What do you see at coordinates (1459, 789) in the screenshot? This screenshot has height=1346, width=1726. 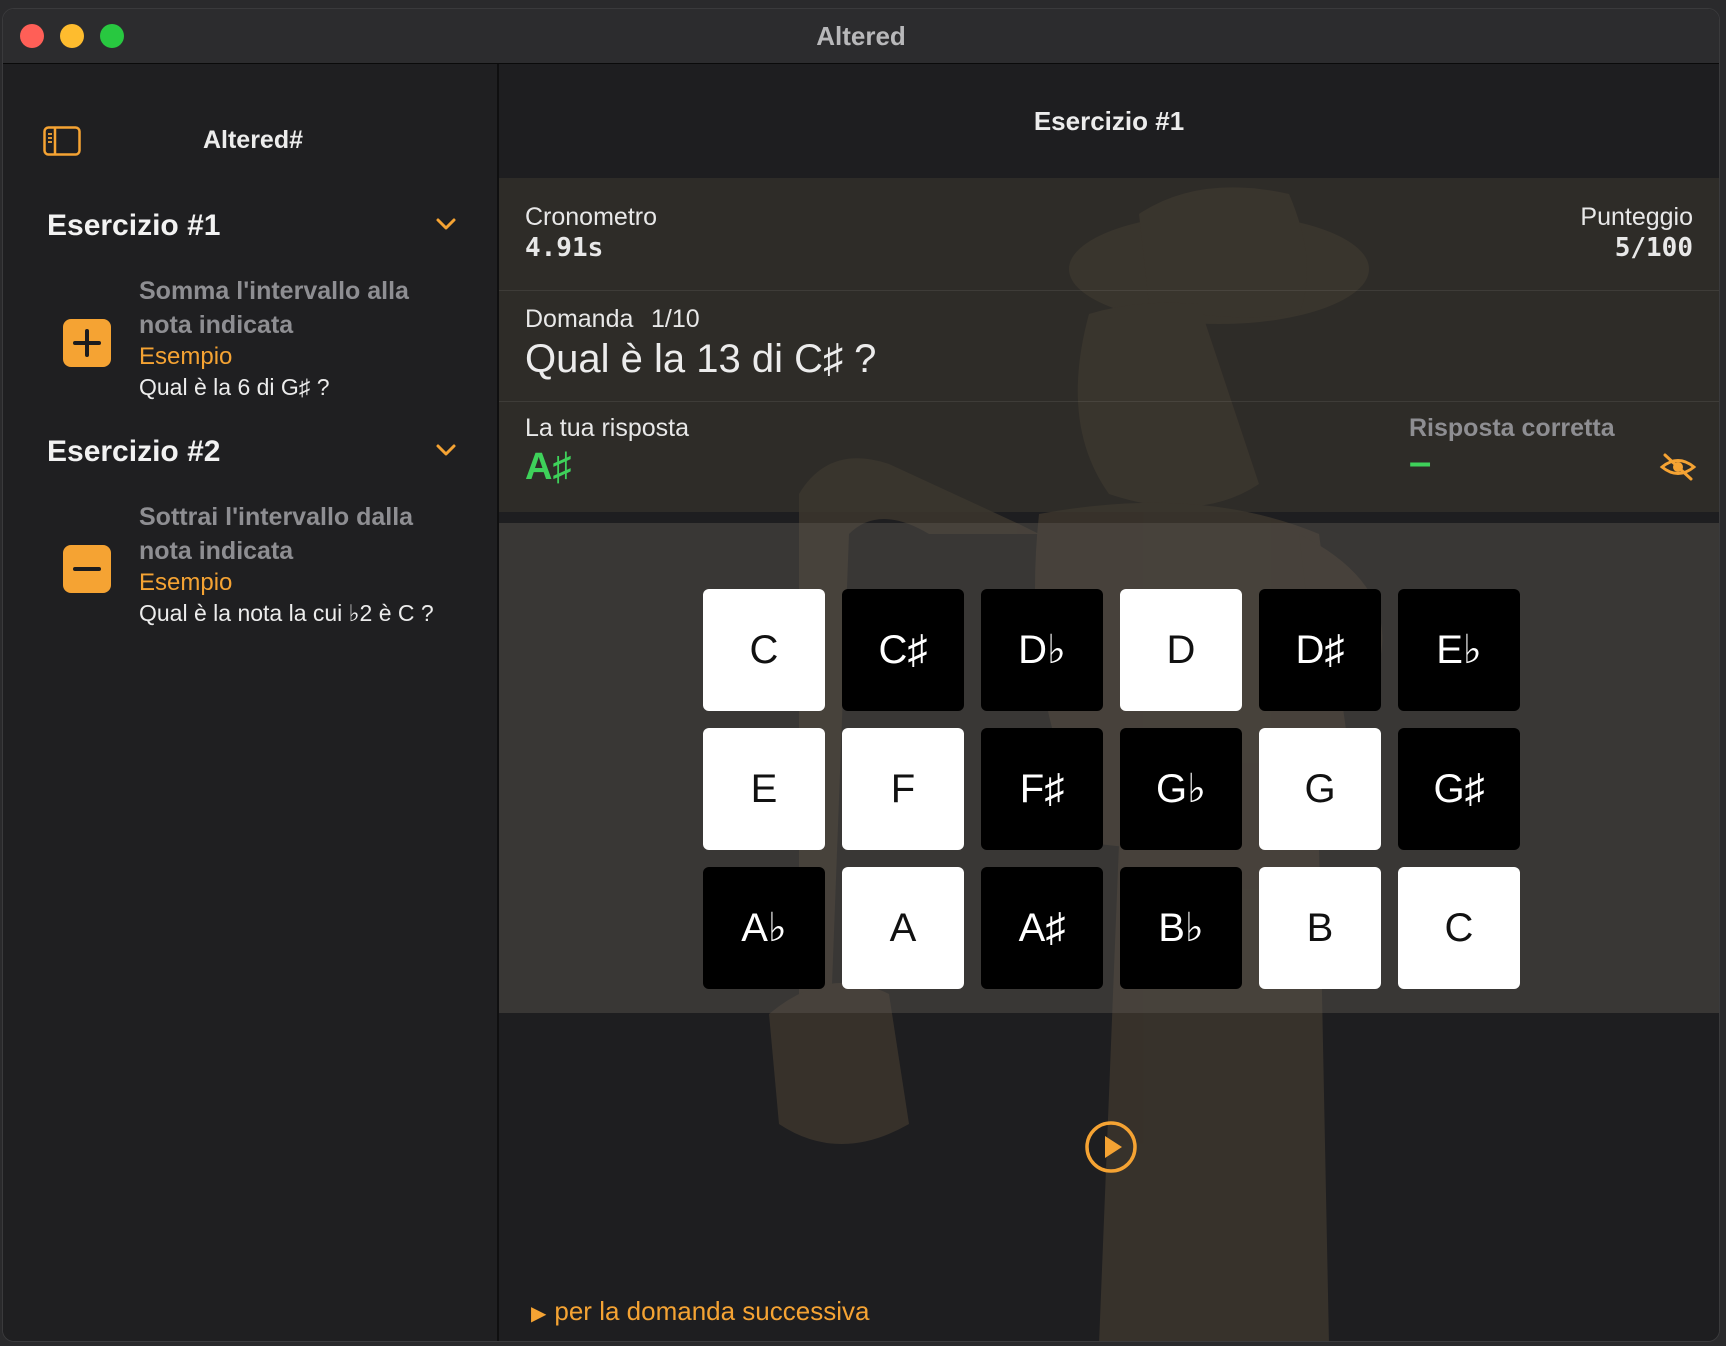 I see `note-key: G♯` at bounding box center [1459, 789].